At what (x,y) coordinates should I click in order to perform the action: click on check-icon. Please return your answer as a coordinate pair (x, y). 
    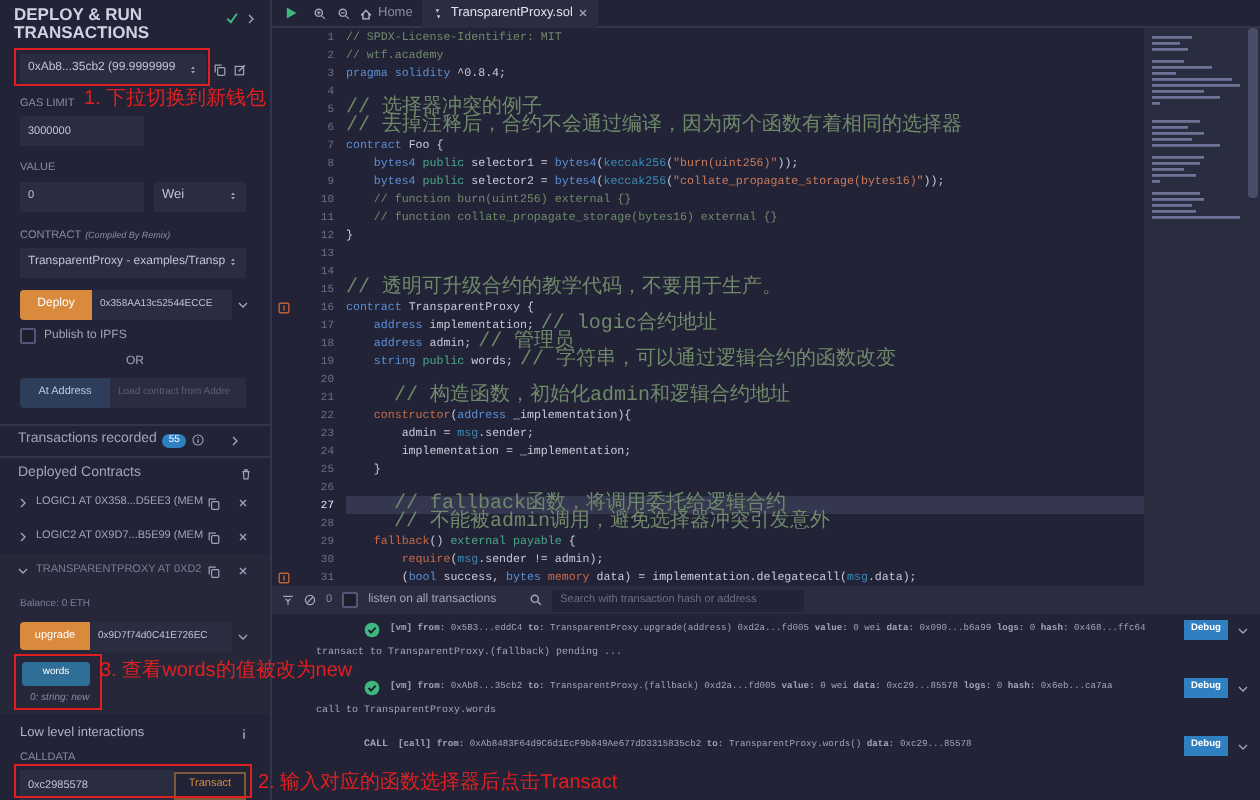
    Looking at the image, I should click on (232, 18).